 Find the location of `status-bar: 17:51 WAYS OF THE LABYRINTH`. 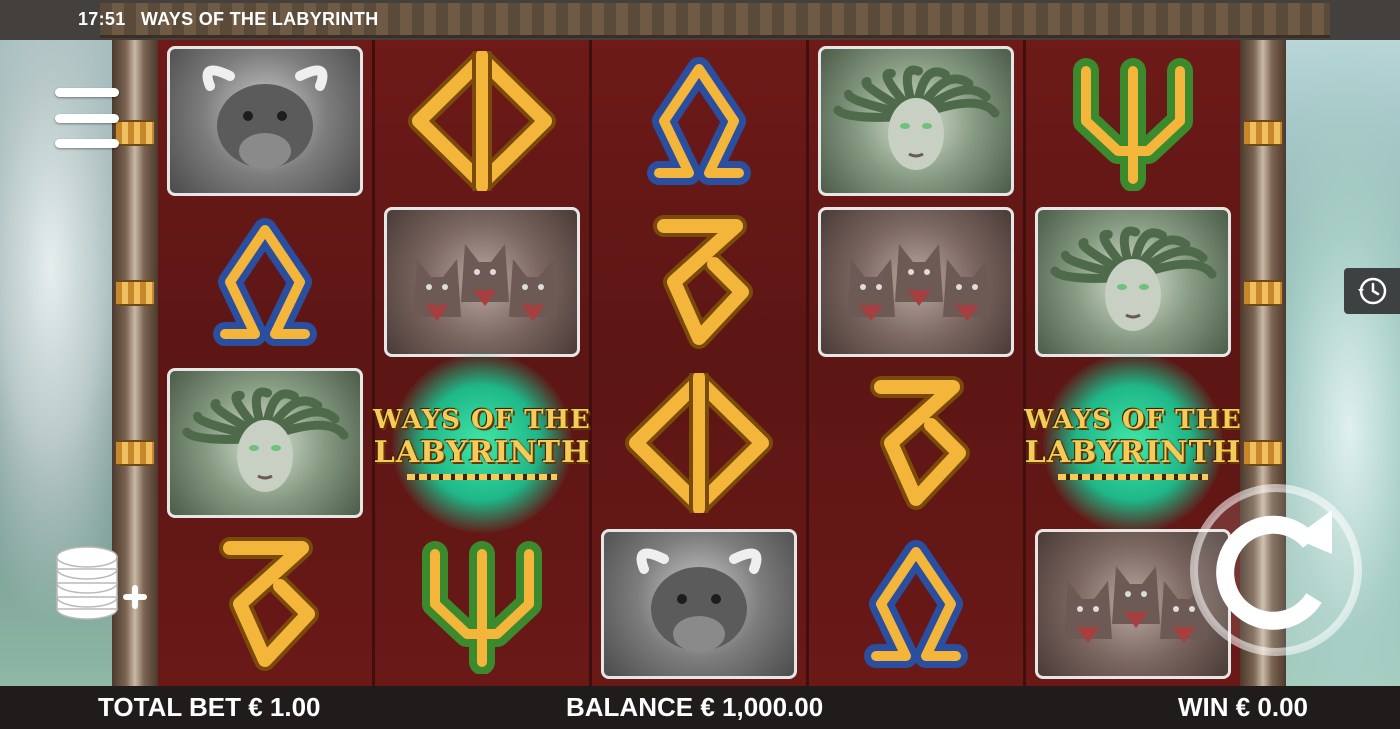

status-bar: 17:51 WAYS OF THE LABYRINTH is located at coordinates (700, 20).